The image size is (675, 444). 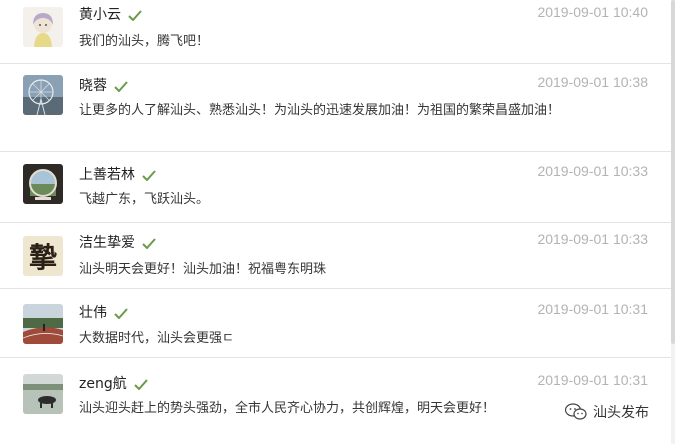 What do you see at coordinates (576, 411) in the screenshot?
I see `wechat-icon` at bounding box center [576, 411].